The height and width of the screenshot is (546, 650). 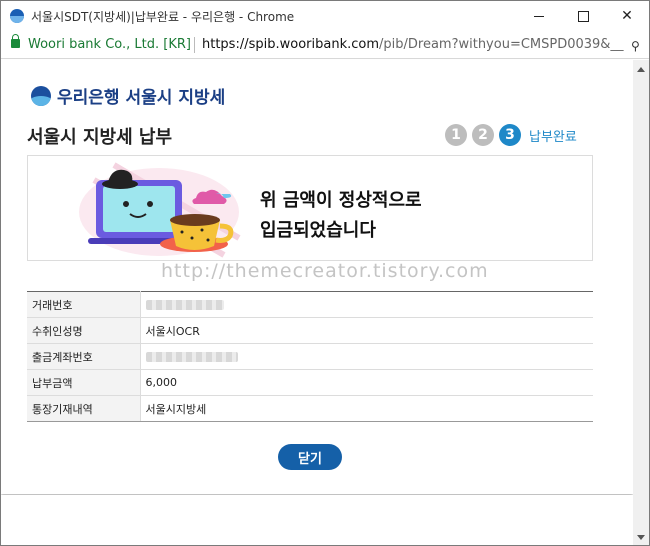 What do you see at coordinates (325, 16) in the screenshot?
I see `title-bar: 서울시SDT(지방세)|납부완료 - 우리은행 - Chrome ✕` at bounding box center [325, 16].